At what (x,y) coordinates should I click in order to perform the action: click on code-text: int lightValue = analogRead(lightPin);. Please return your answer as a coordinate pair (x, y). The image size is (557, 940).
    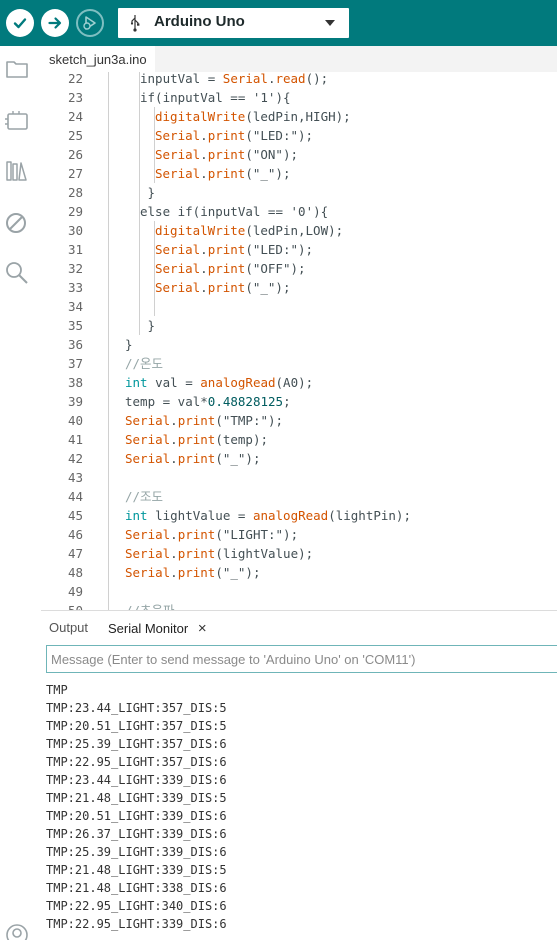
    Looking at the image, I should click on (268, 515).